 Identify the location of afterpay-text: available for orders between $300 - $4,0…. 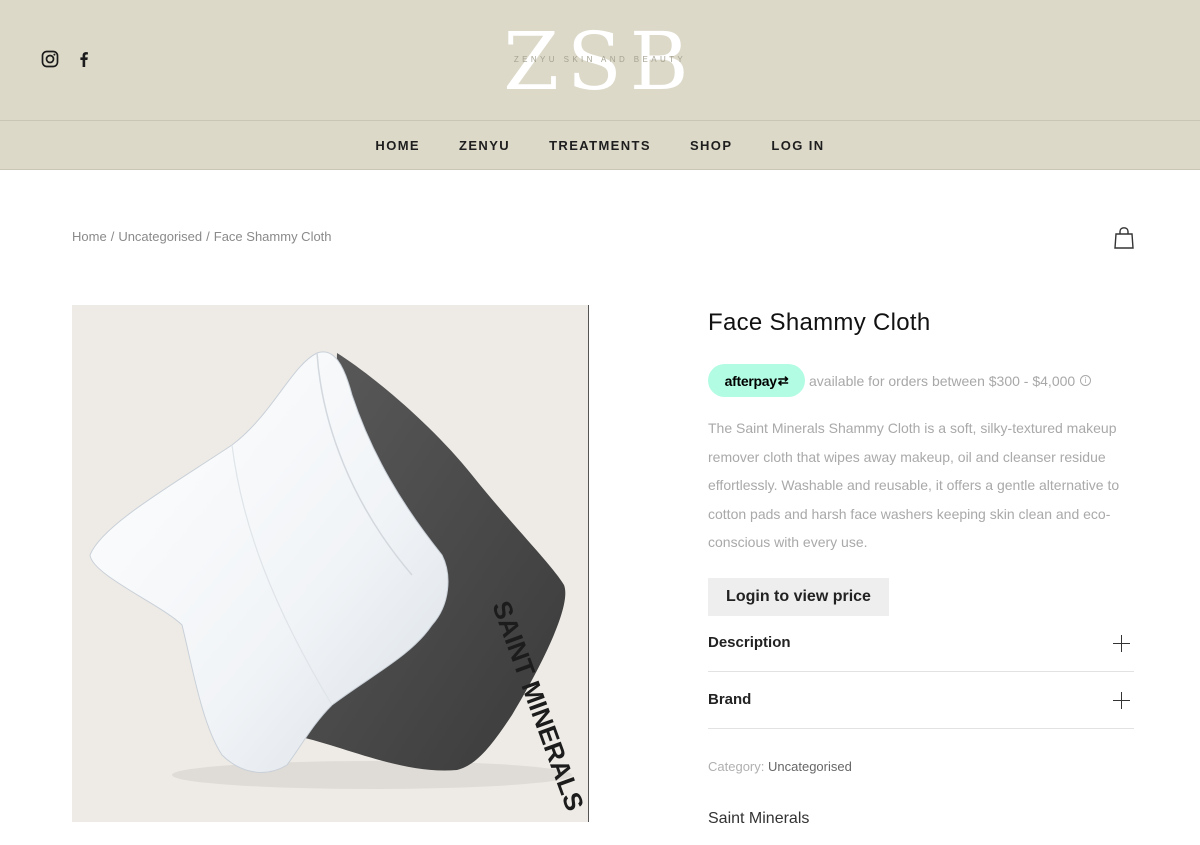
(942, 380).